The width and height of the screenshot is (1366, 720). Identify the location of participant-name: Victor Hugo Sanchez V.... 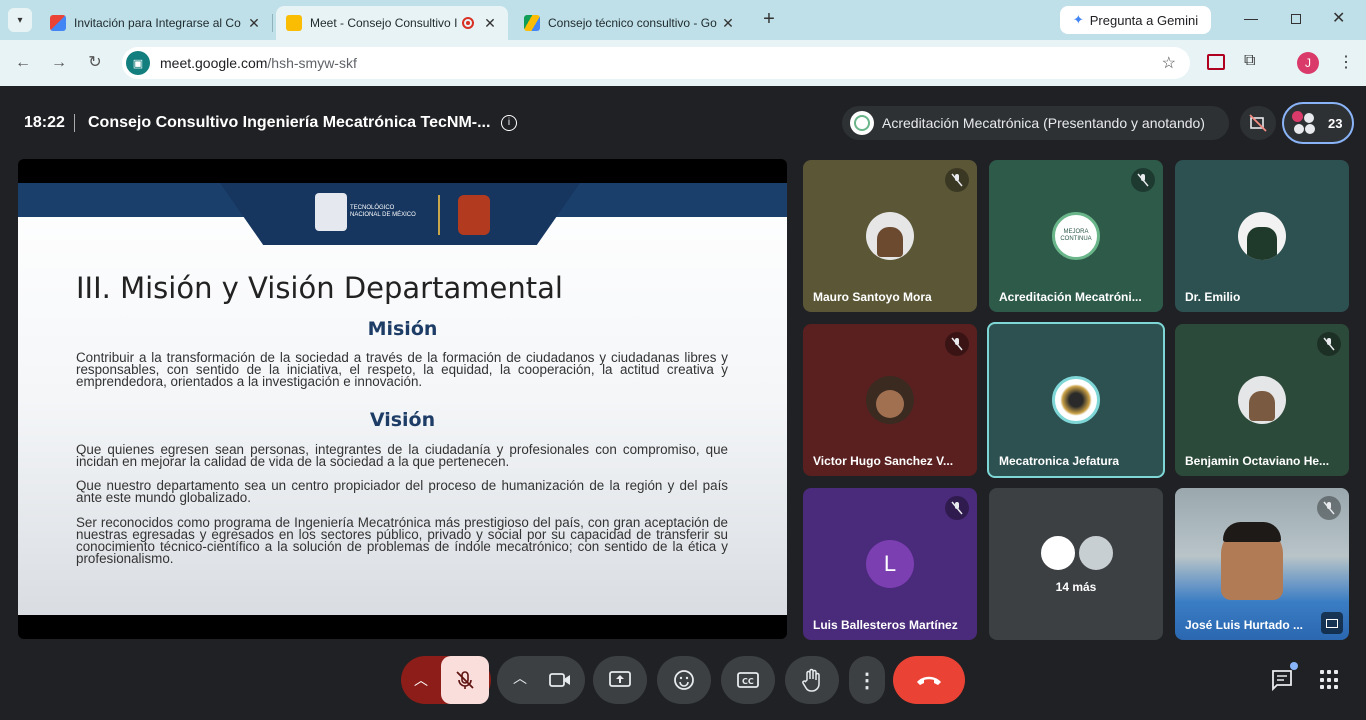
(883, 461).